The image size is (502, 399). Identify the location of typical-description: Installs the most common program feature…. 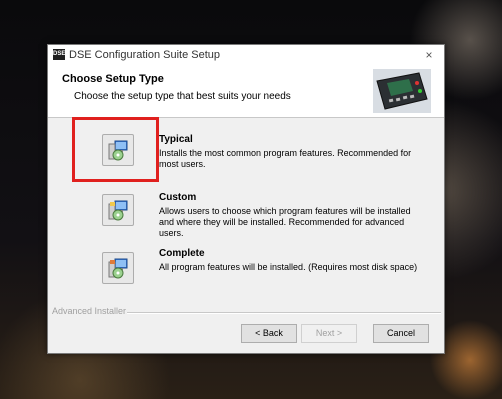
(285, 158).